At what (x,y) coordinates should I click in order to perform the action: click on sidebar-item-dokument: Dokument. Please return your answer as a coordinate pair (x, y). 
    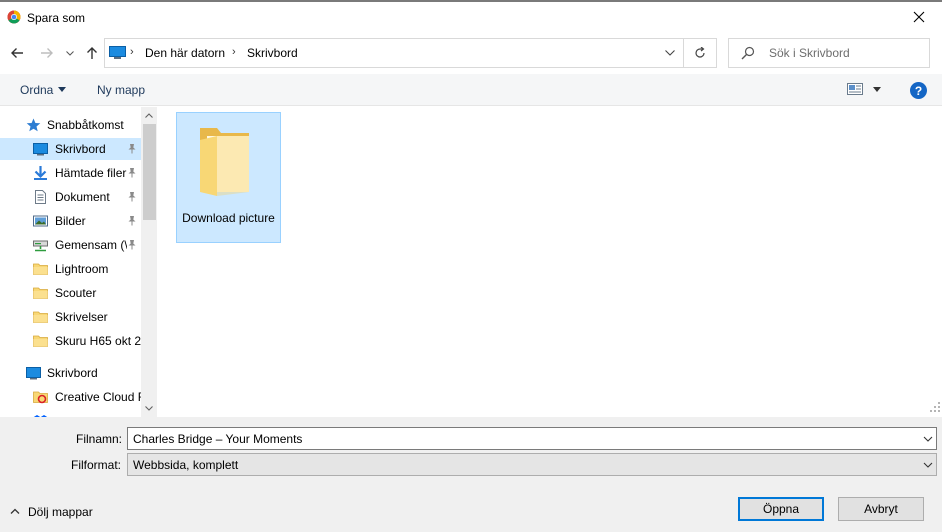
    Looking at the image, I should click on (70, 197).